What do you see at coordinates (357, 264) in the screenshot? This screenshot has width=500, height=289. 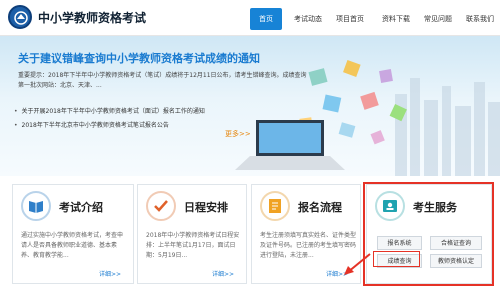 I see `highlight-arrow-icon` at bounding box center [357, 264].